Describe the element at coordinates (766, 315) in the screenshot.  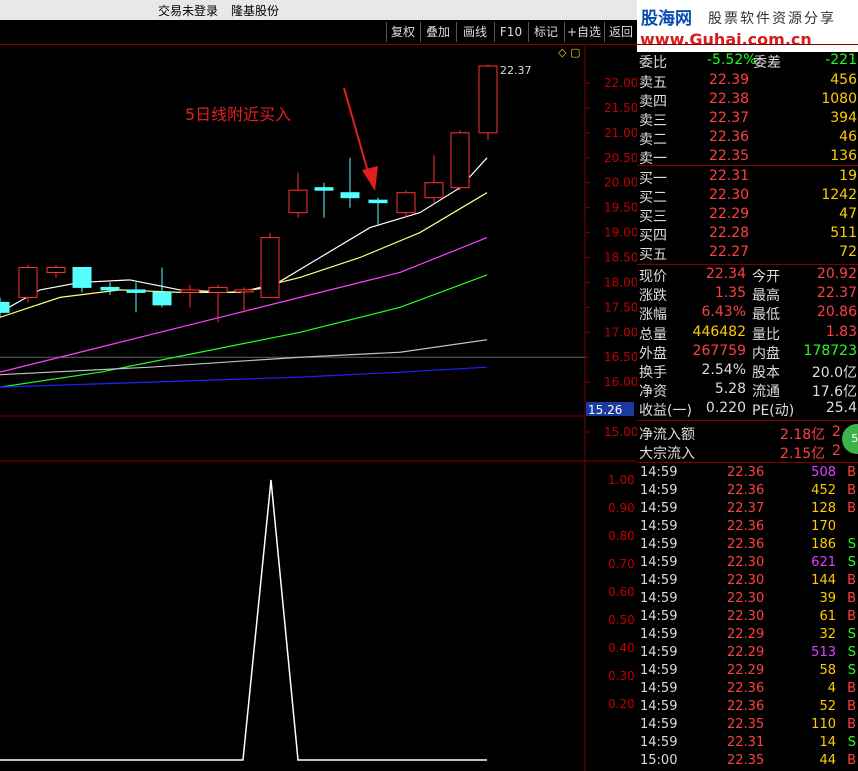
I see `stat-label: 最低` at that location.